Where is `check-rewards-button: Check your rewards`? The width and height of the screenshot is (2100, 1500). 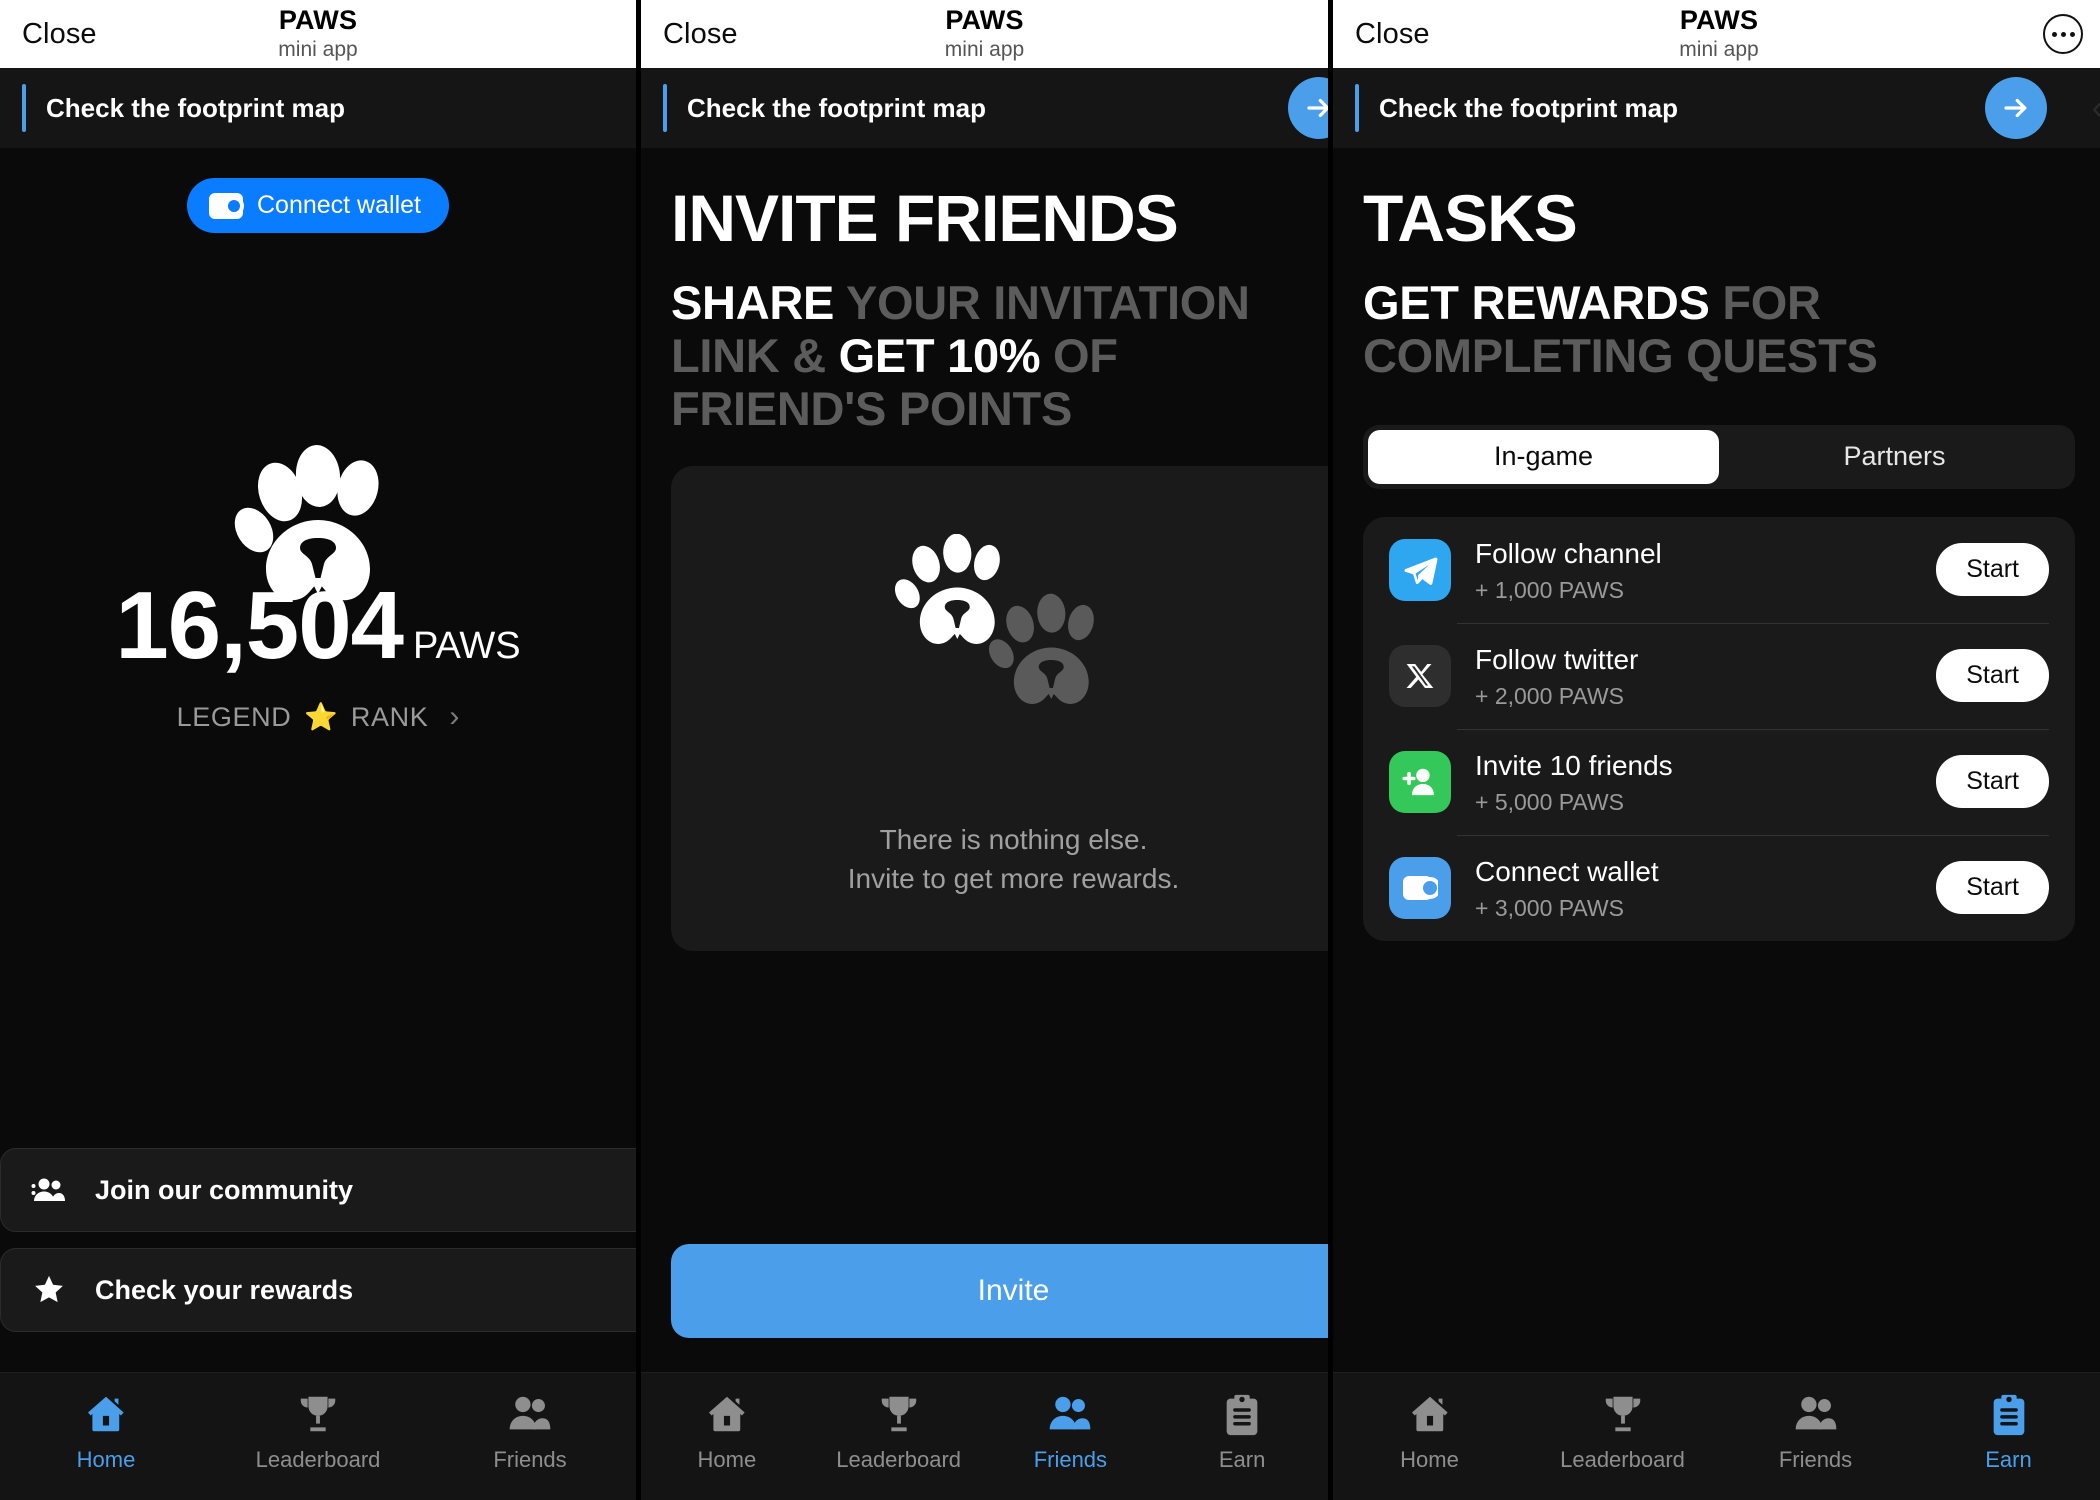
check-rewards-button: Check your rewards is located at coordinates (318, 1290).